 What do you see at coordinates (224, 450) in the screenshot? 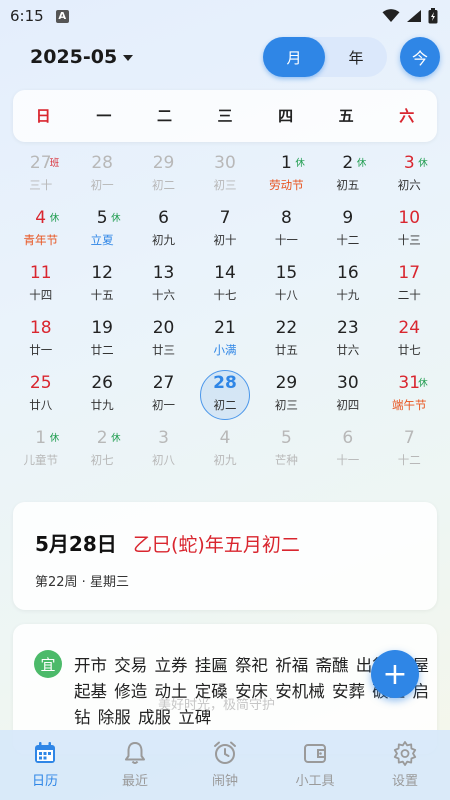
I see `calendar-day: 4 初九` at bounding box center [224, 450].